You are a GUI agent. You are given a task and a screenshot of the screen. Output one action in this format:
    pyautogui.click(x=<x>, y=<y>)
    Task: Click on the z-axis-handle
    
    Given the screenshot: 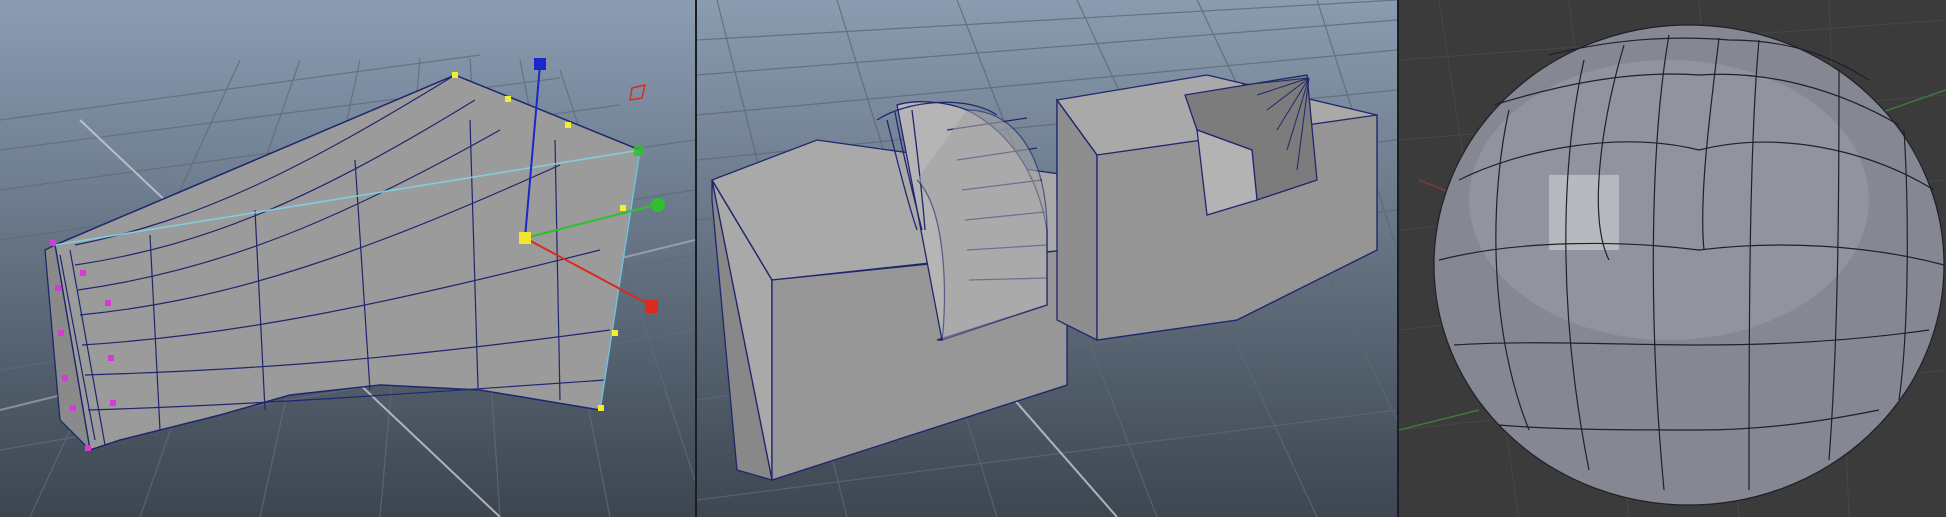 What is the action you would take?
    pyautogui.click(x=540, y=64)
    